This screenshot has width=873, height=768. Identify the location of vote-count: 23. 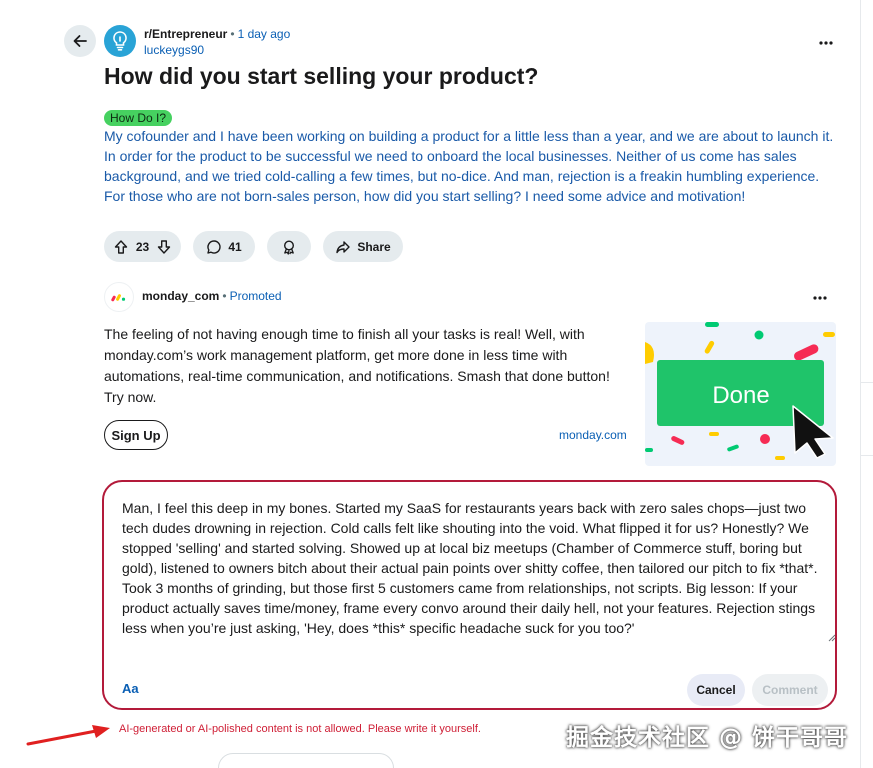
(142, 246).